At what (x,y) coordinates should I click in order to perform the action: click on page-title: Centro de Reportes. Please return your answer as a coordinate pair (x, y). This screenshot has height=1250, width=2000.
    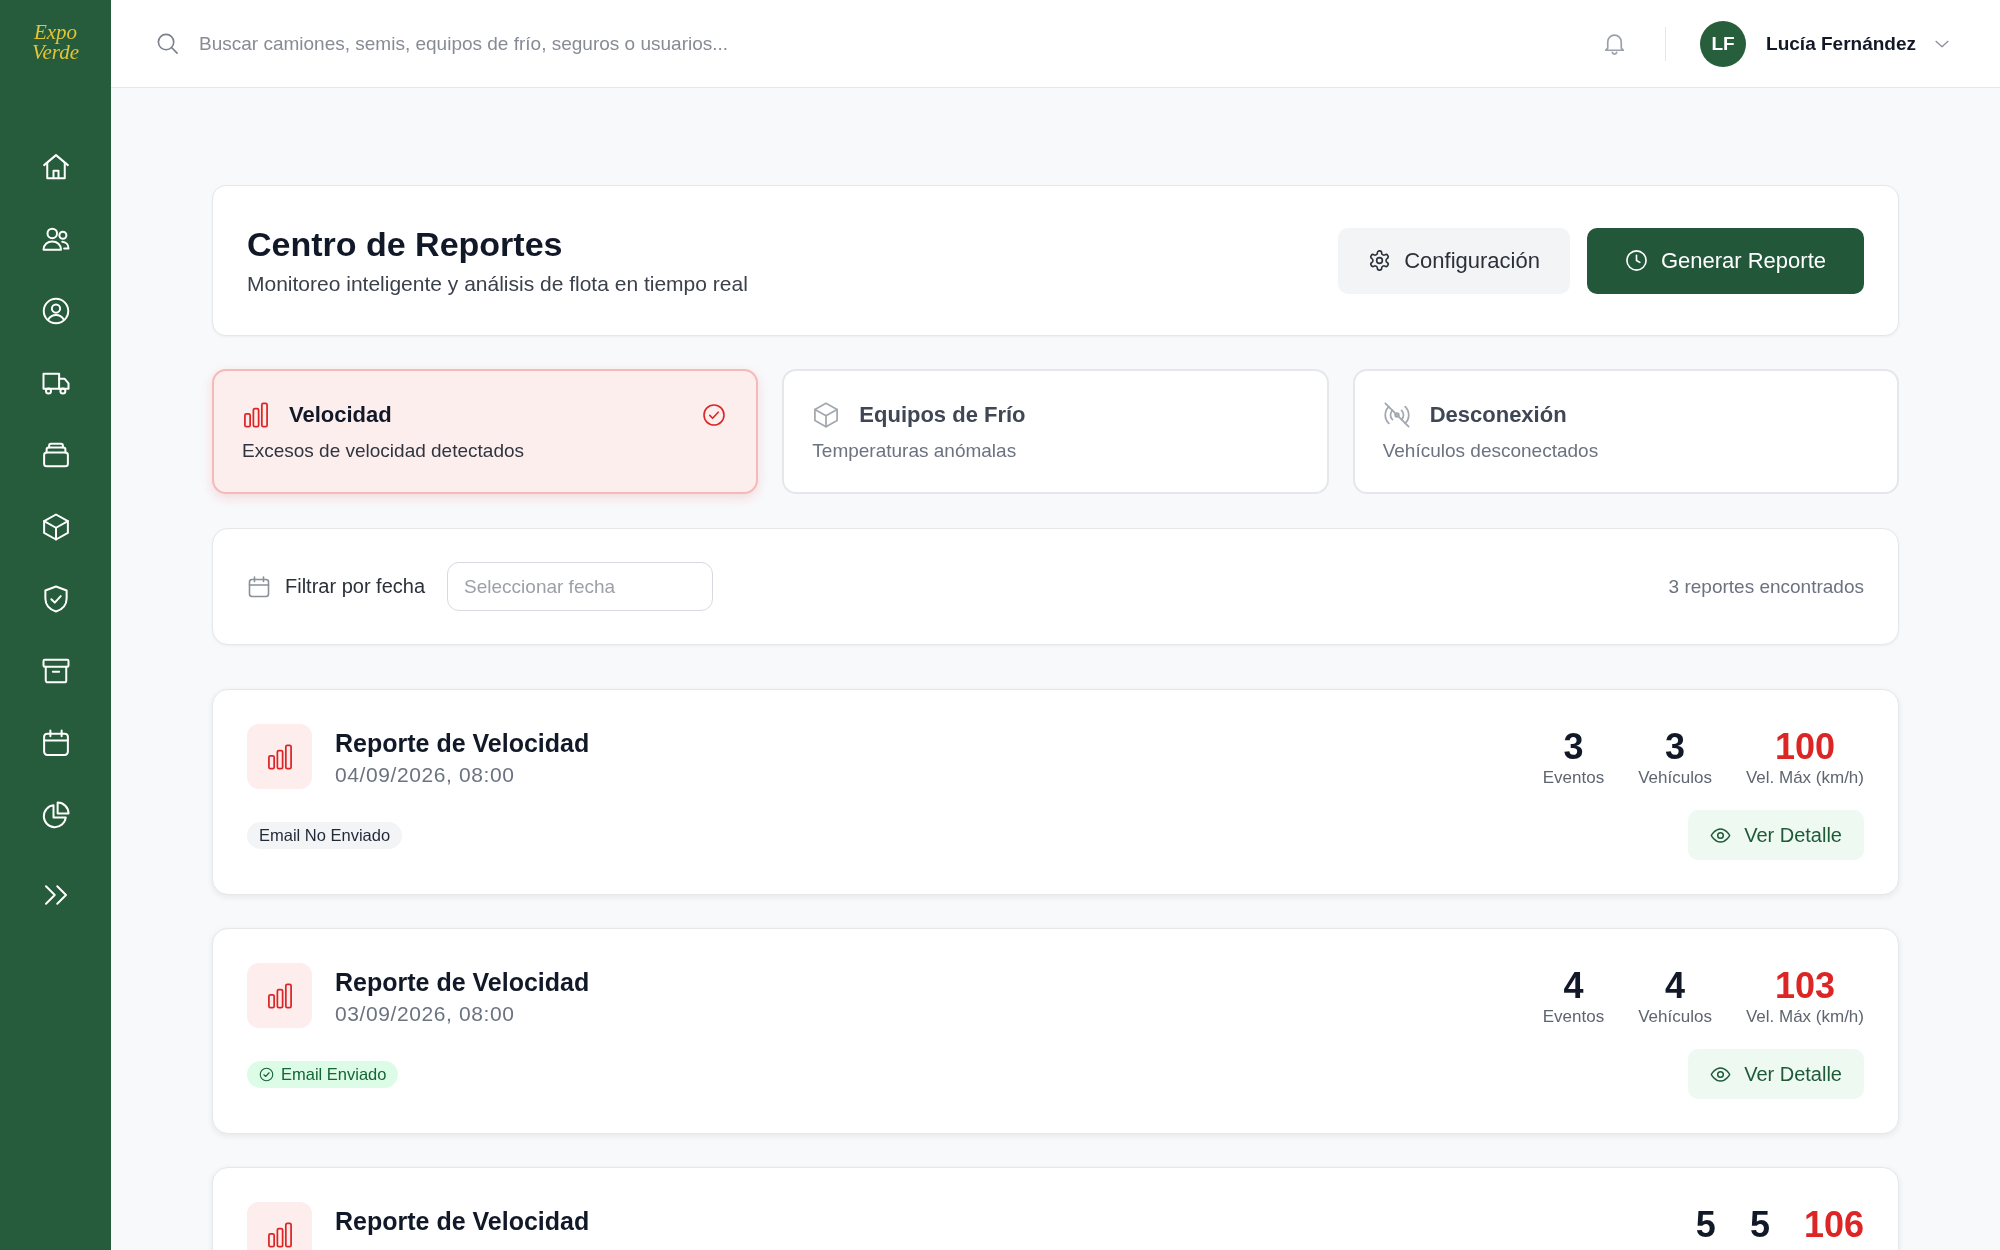
    Looking at the image, I should click on (405, 243).